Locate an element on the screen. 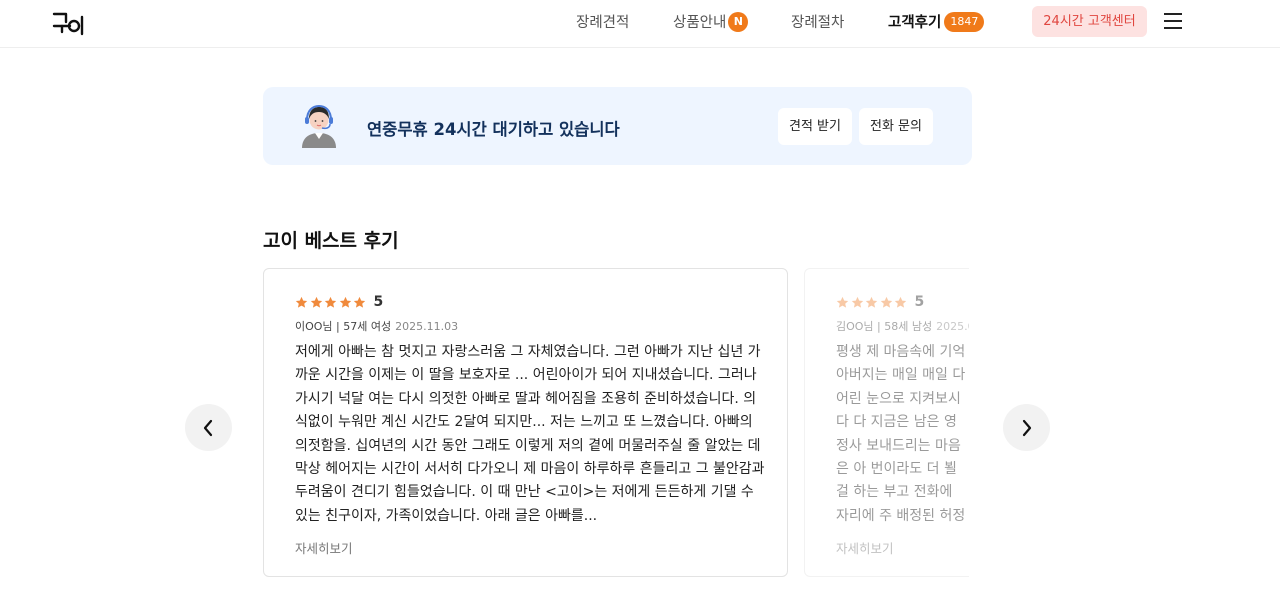 This screenshot has height=614, width=1280. nav-funeral-procedure: 장례절차 is located at coordinates (817, 21).